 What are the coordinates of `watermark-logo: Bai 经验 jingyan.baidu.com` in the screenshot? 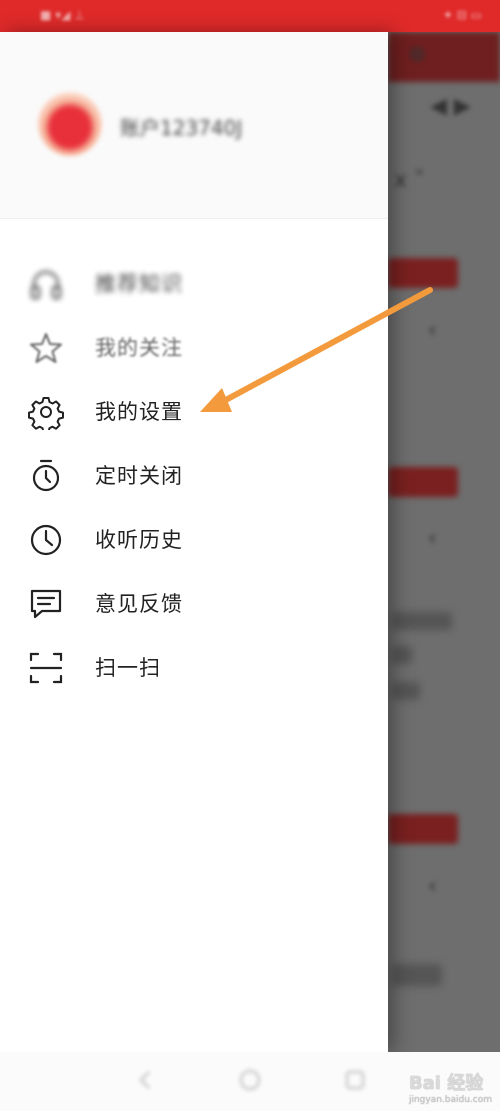 It's located at (450, 1087).